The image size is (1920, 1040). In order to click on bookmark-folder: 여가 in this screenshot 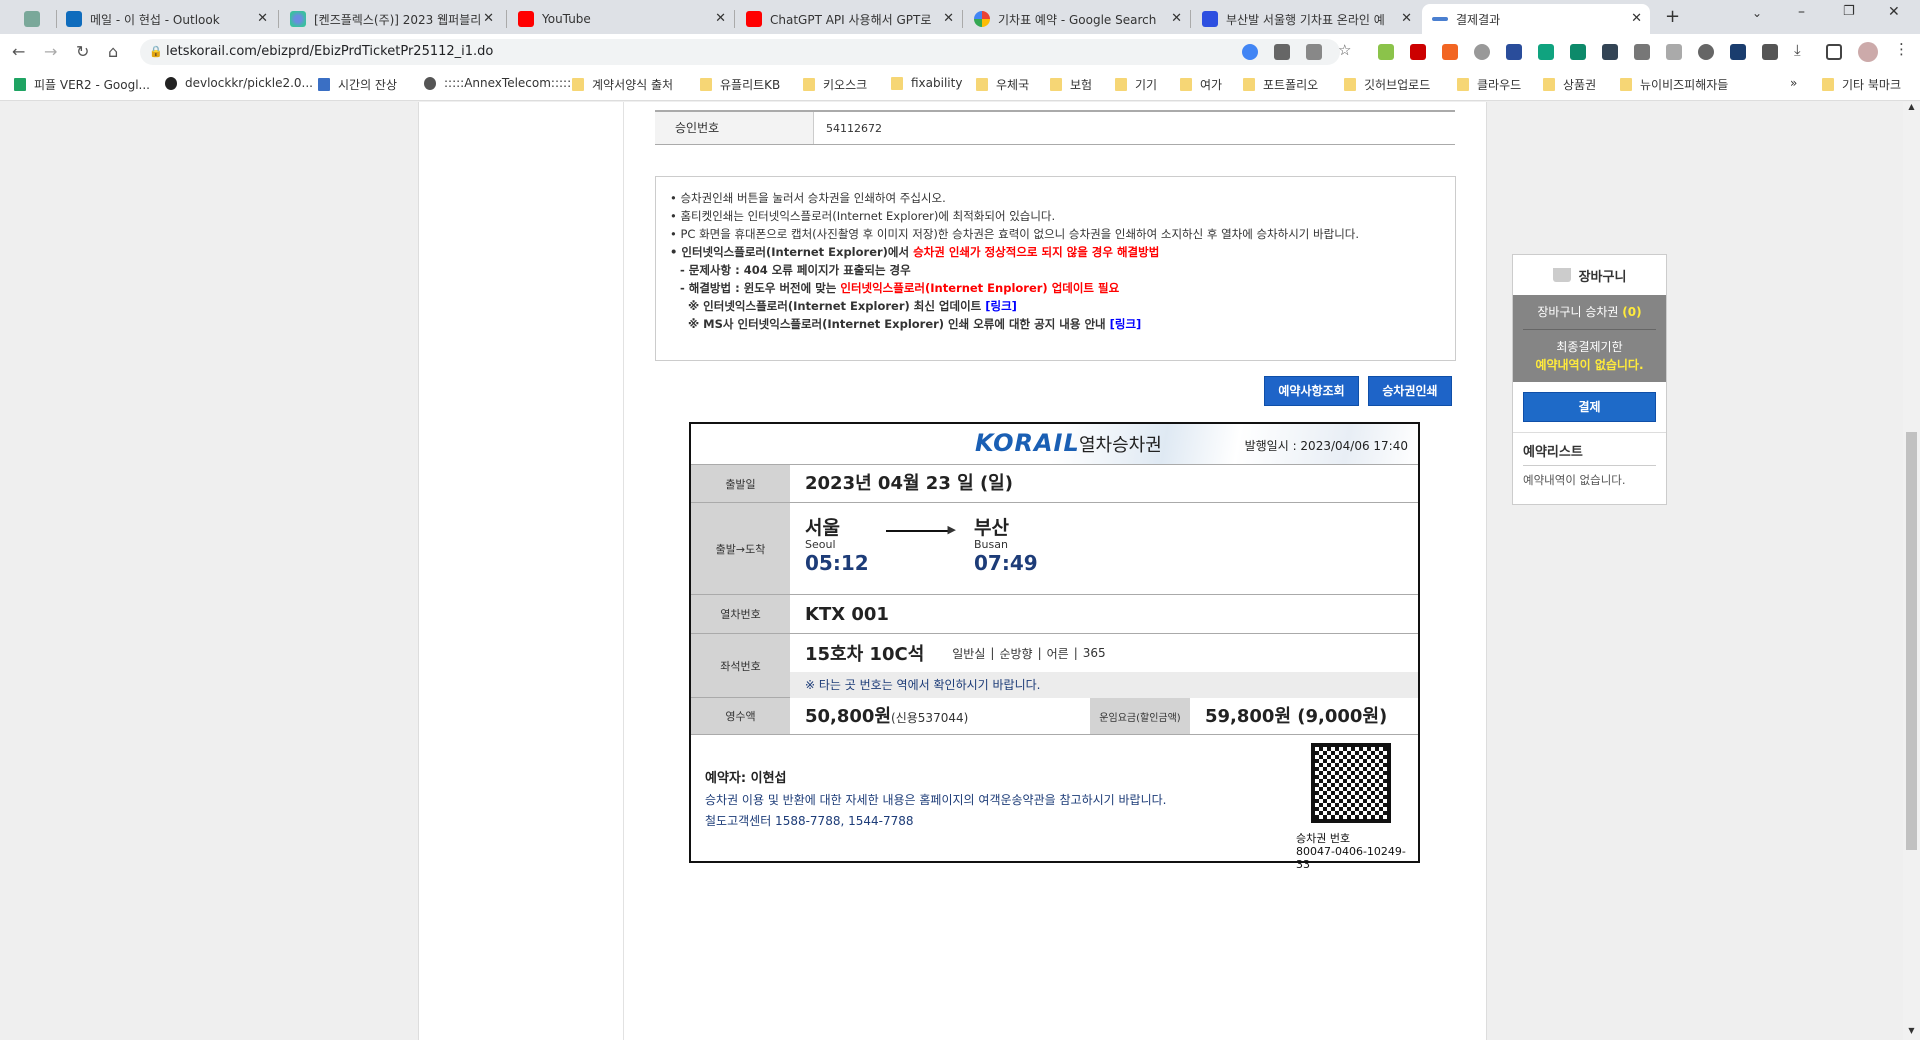, I will do `click(1201, 84)`.